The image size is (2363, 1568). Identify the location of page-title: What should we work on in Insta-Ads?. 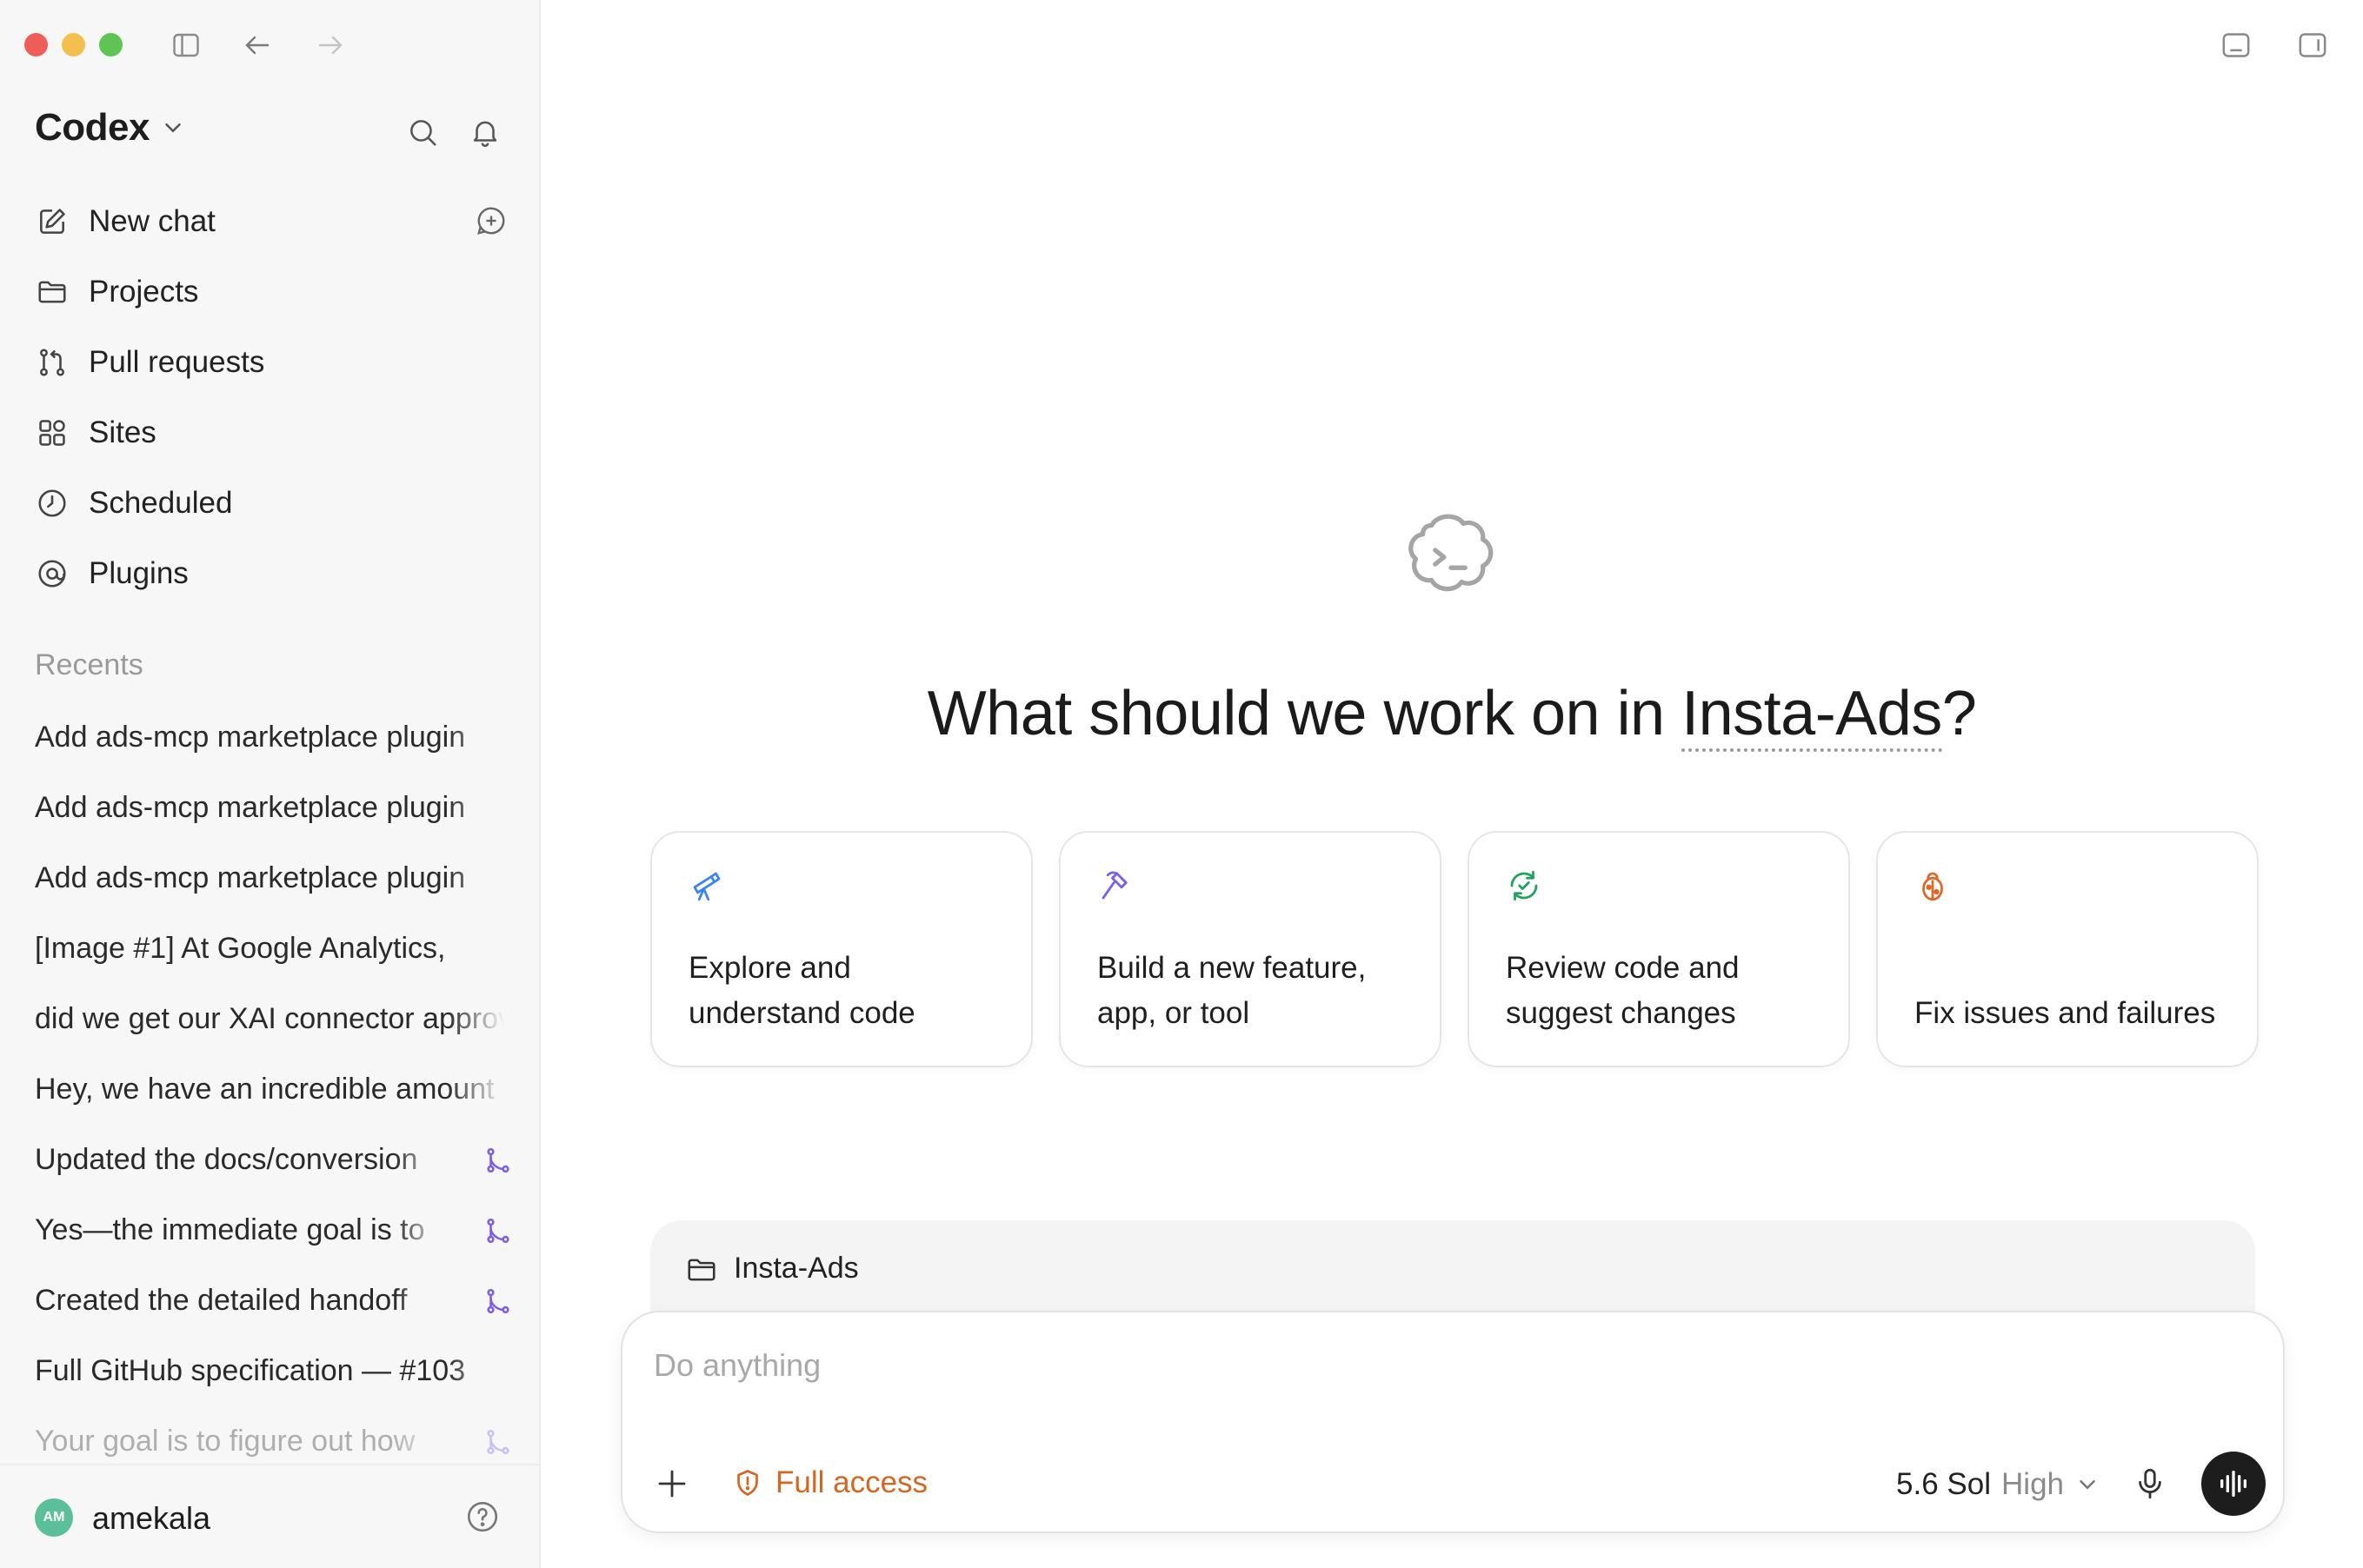
(1452, 715).